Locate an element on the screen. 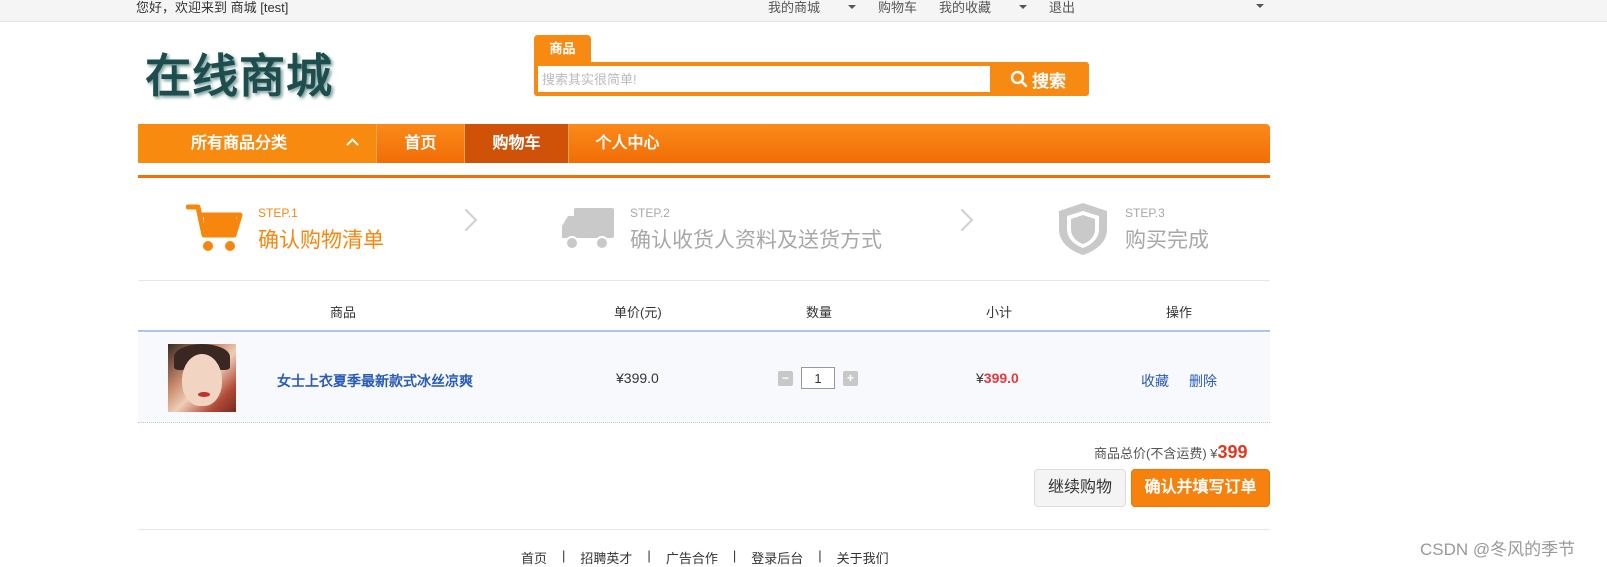 Image resolution: width=1607 pixels, height=567 pixels. my-mall-menu: 我的商城 is located at coordinates (812, 8).